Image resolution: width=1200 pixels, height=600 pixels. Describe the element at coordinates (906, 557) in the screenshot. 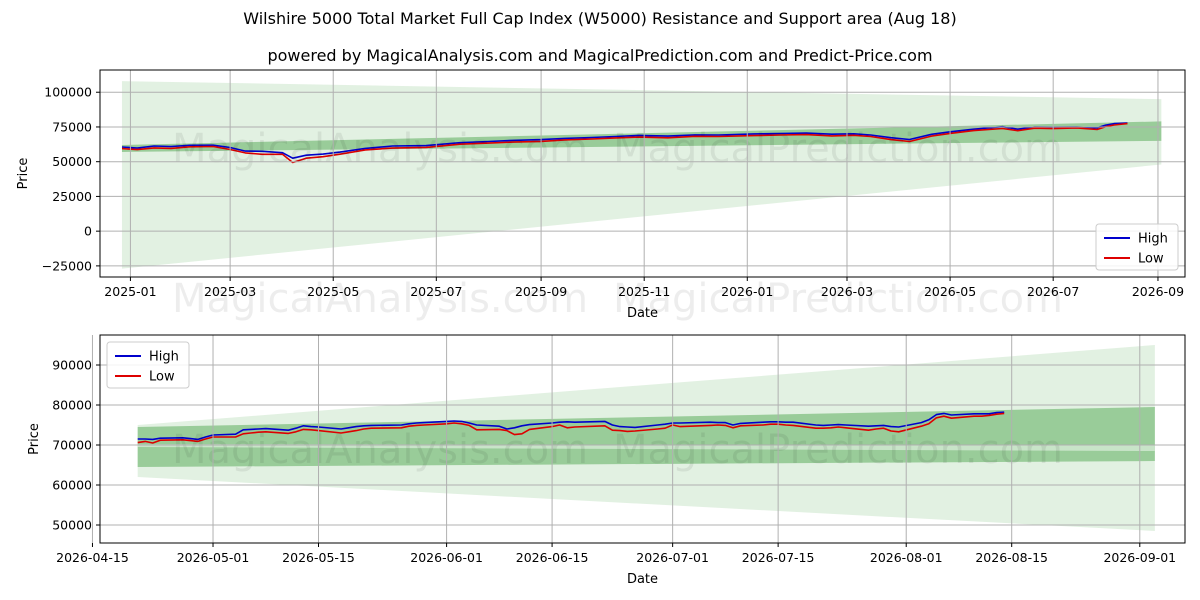

I see `x-tick-label: 2026-08-01` at that location.